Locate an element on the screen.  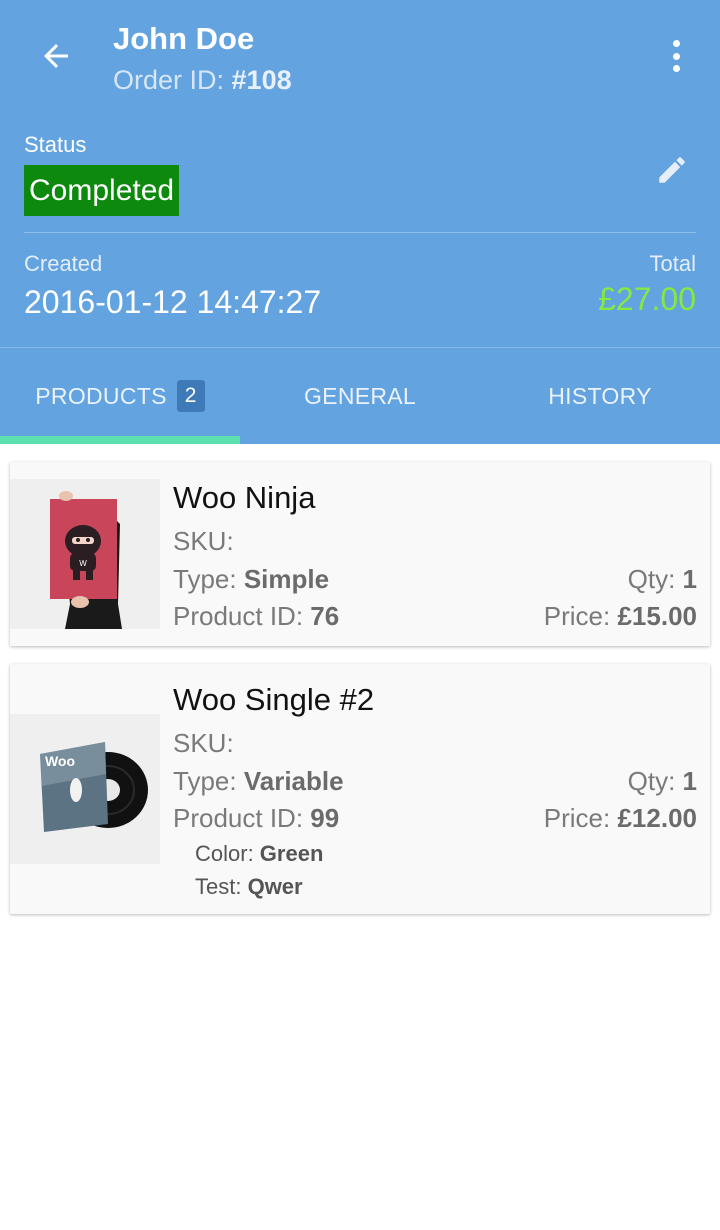
product-id: Product ID: 76 is located at coordinates (256, 616).